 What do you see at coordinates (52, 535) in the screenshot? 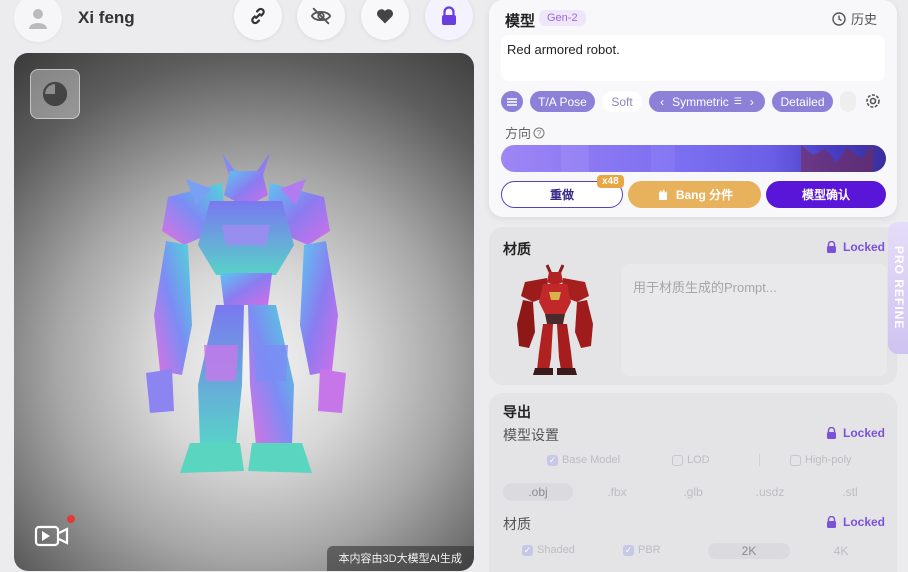
I see `record-video-icon` at bounding box center [52, 535].